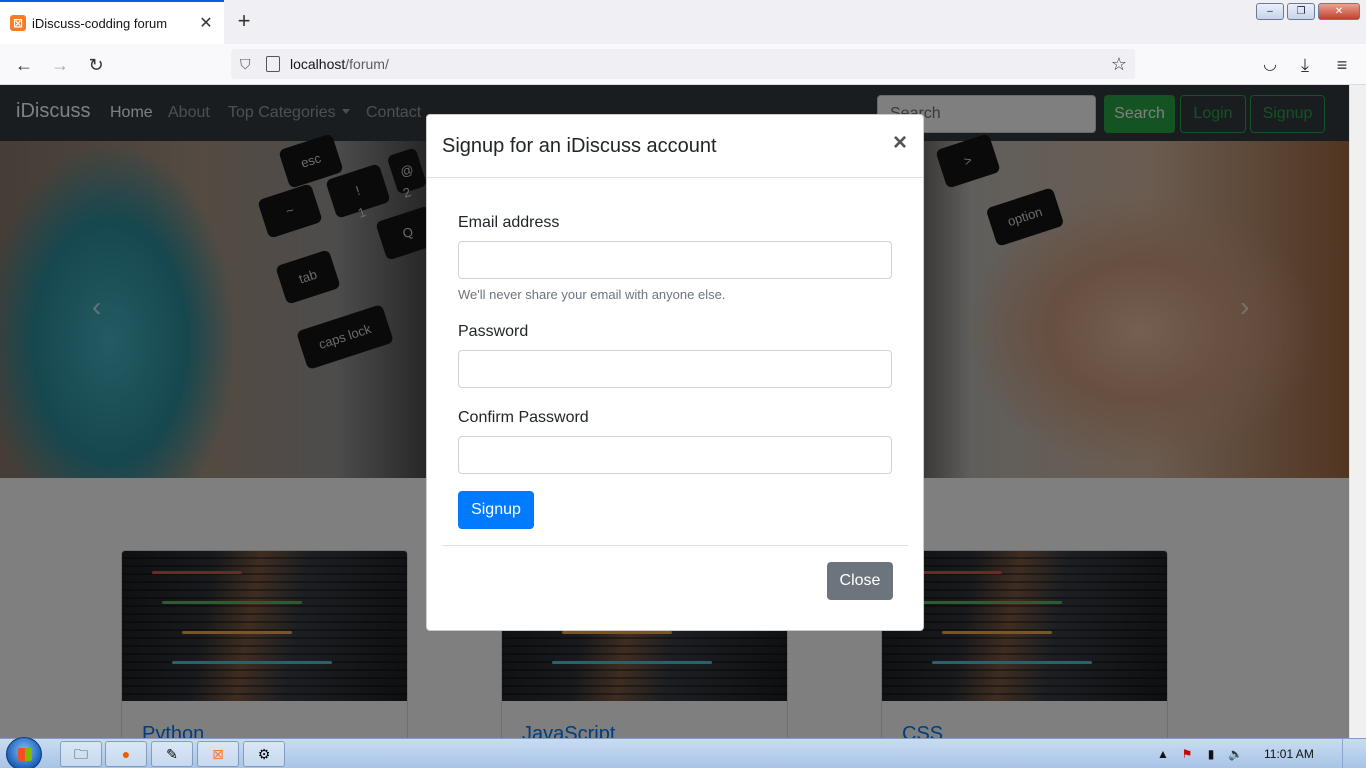 This screenshot has width=1366, height=768. I want to click on notepad-icon: ✎, so click(172, 754).